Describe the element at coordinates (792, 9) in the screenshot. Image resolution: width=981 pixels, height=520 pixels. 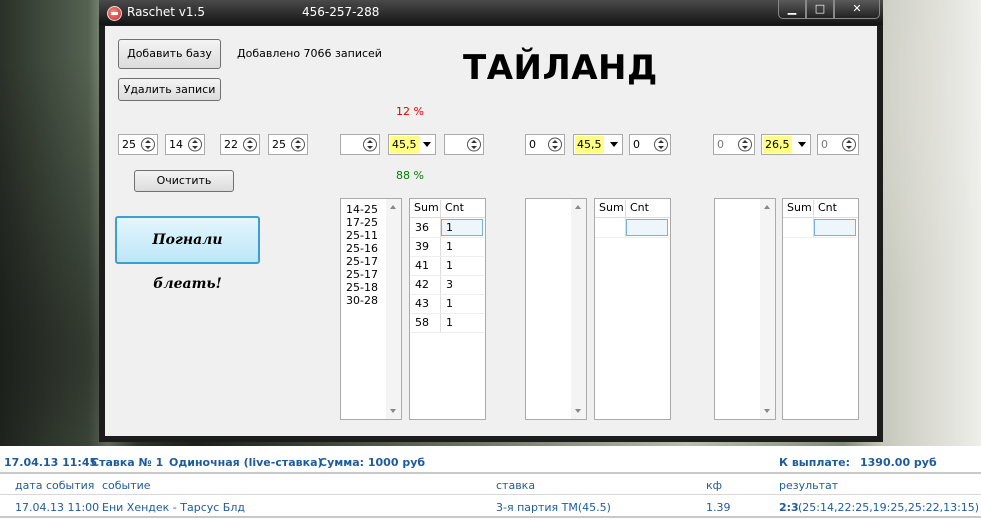
I see `minimize-button: ▁` at that location.